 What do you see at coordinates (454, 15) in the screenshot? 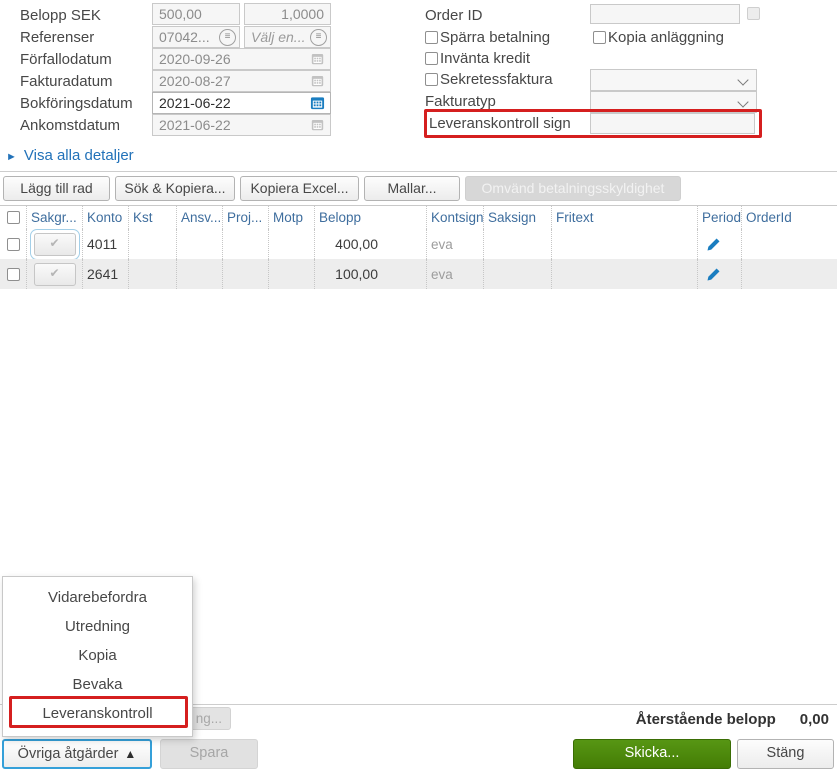
I see `order-id-label: Order ID` at bounding box center [454, 15].